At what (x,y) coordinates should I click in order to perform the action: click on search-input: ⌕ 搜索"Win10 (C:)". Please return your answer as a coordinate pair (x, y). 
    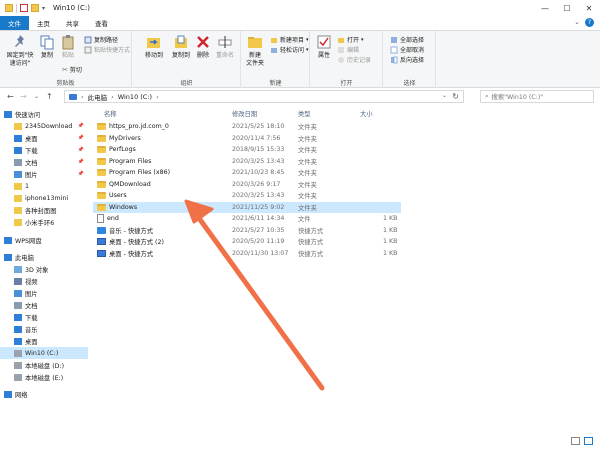
    Looking at the image, I should click on (537, 96).